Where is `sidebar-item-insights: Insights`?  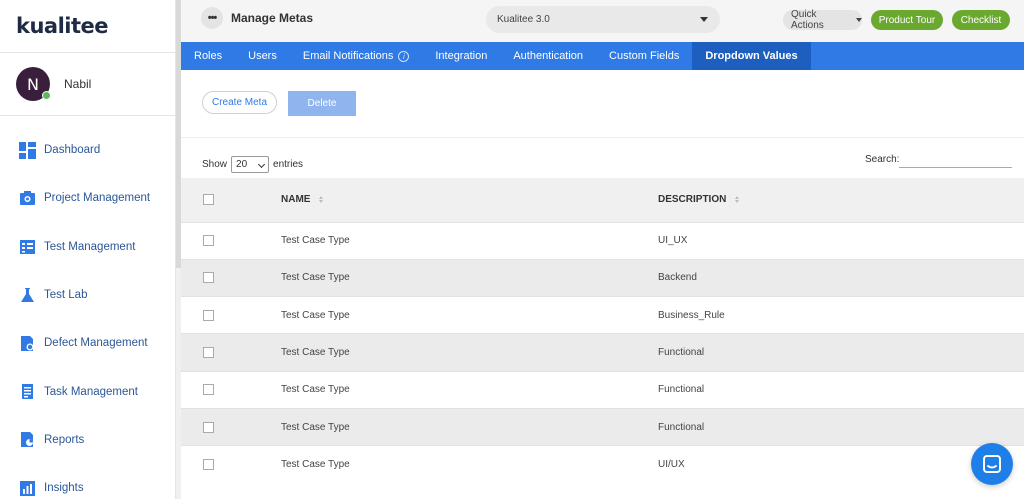 sidebar-item-insights: Insights is located at coordinates (87, 481).